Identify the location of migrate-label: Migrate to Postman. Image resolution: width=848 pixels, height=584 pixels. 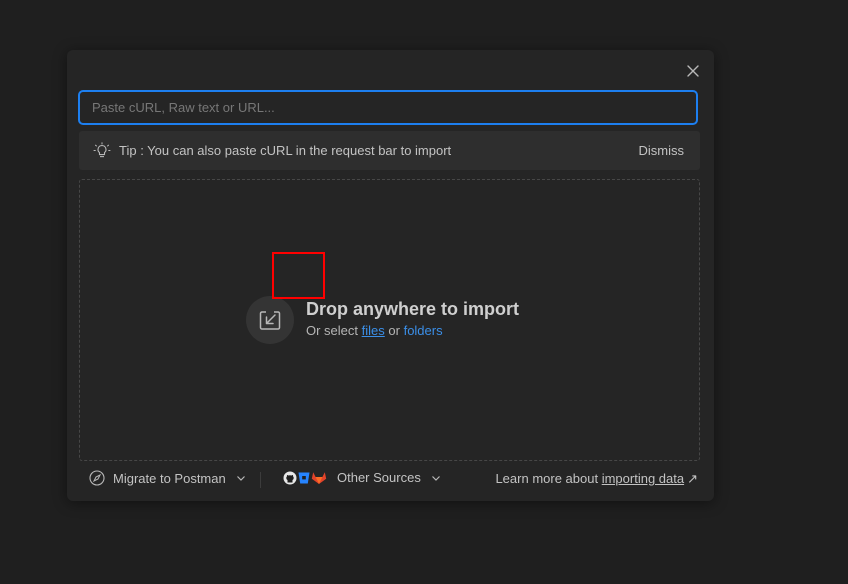
(169, 478).